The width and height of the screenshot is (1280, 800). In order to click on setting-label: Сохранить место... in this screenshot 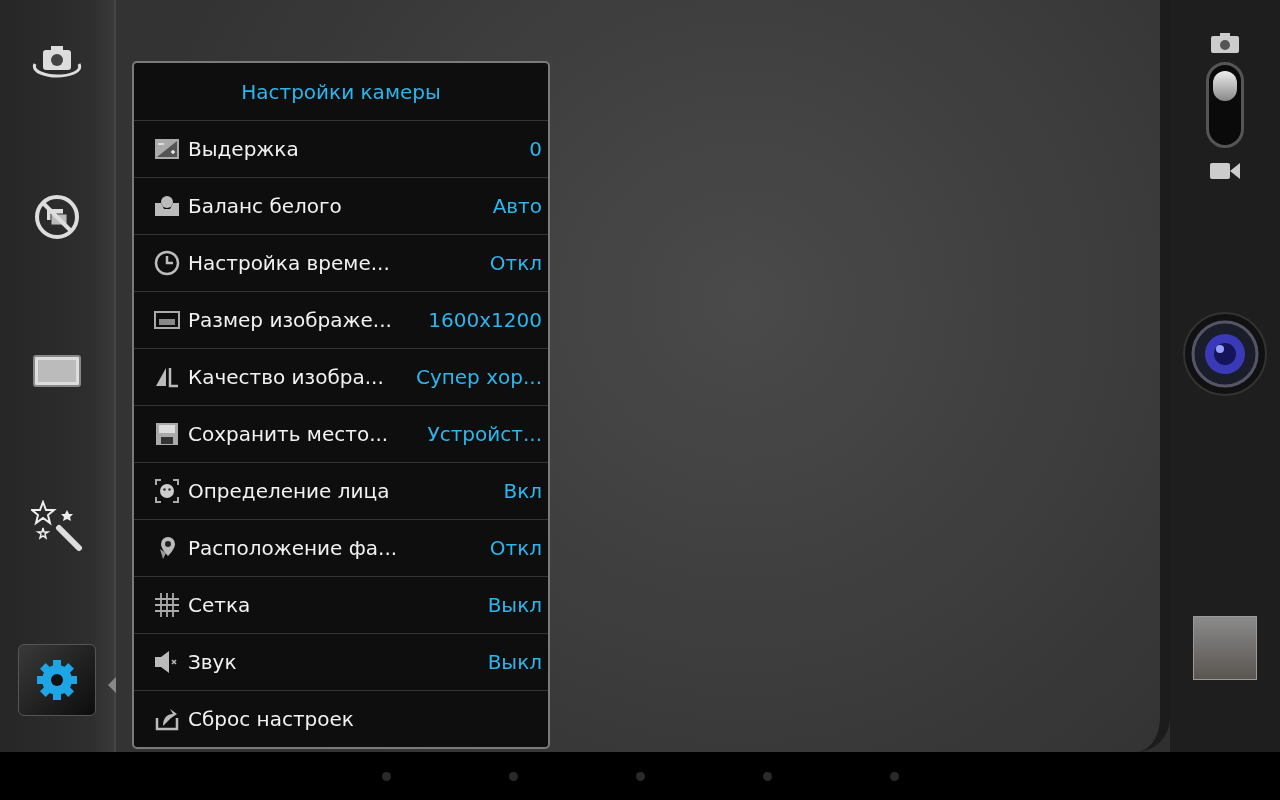, I will do `click(289, 434)`.